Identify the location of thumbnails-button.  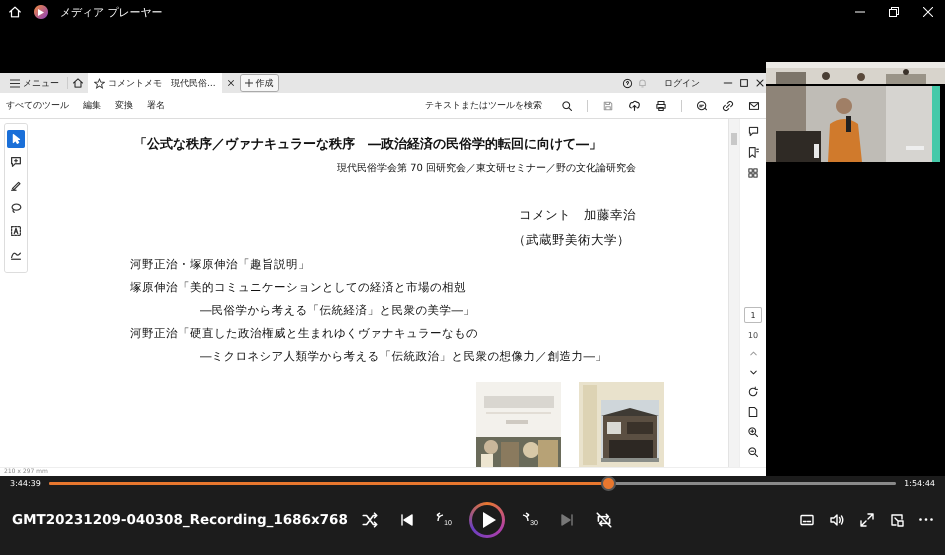
(753, 173).